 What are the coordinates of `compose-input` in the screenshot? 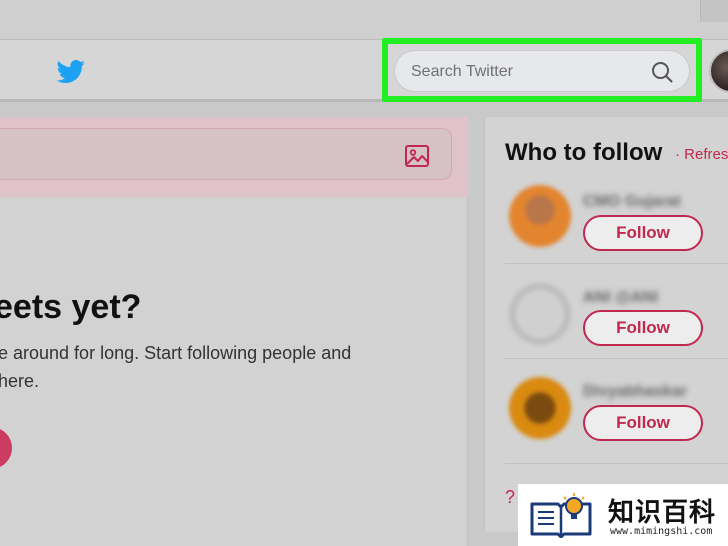 It's located at (226, 154).